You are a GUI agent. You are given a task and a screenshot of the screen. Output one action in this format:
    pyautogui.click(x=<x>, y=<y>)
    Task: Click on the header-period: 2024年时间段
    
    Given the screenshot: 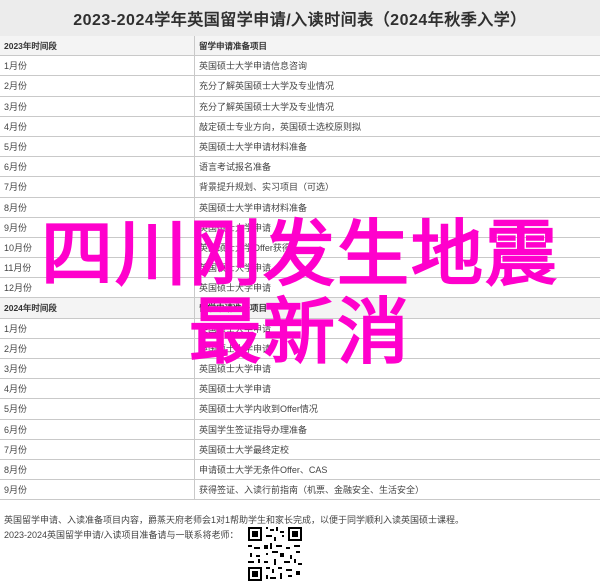 What is the action you would take?
    pyautogui.click(x=97, y=308)
    